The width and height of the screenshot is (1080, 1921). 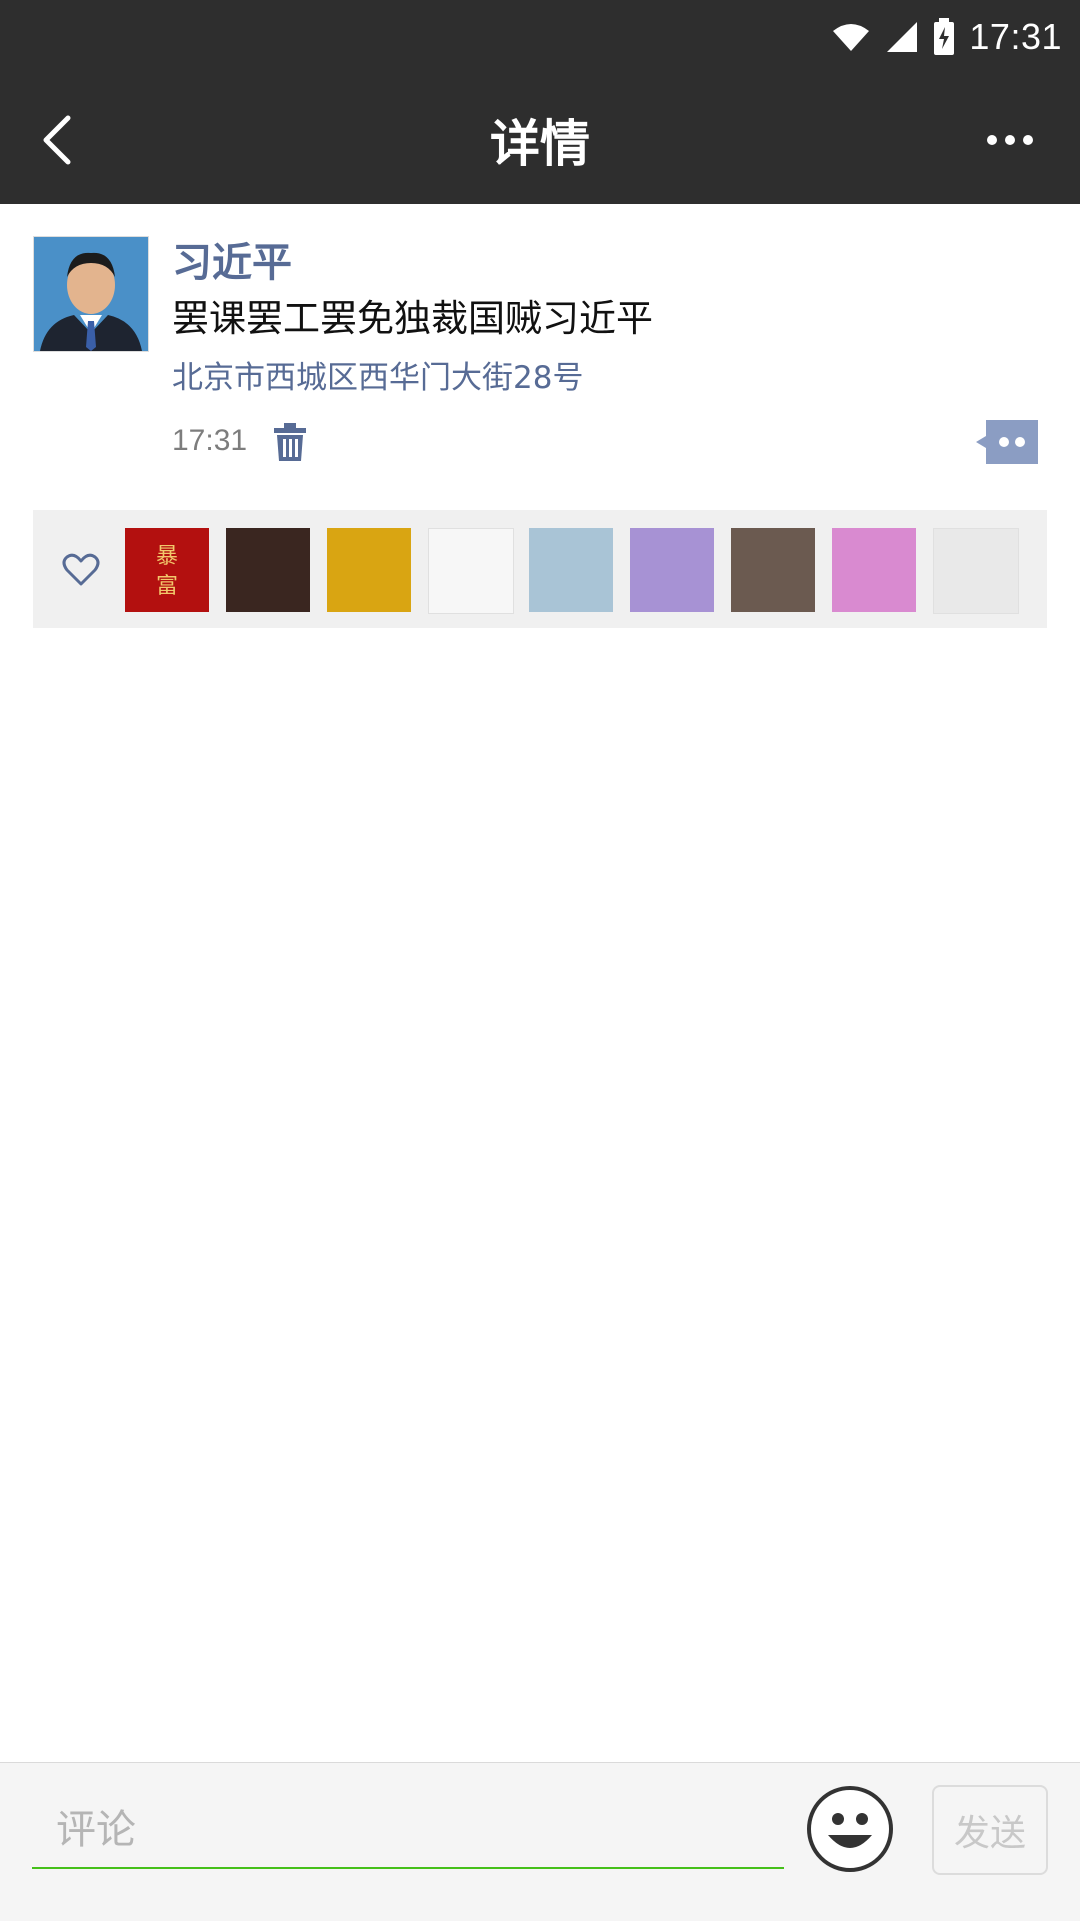 I want to click on trash-icon, so click(x=290, y=442).